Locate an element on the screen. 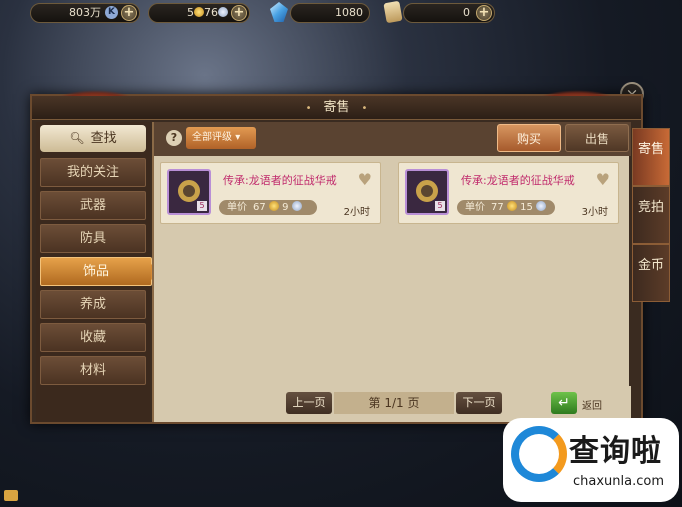  money-value: 803万 is located at coordinates (85, 12).